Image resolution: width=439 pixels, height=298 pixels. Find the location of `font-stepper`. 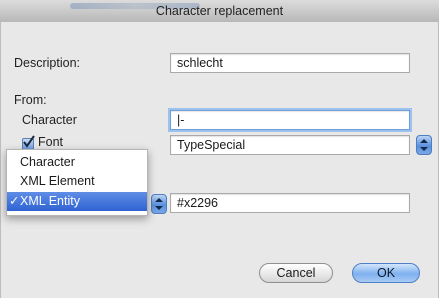

font-stepper is located at coordinates (424, 145).